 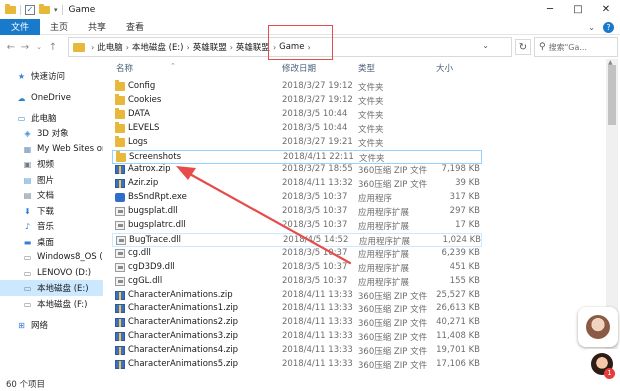 I want to click on customize-toolbar-arrow-icon: ▾, so click(x=56, y=10).